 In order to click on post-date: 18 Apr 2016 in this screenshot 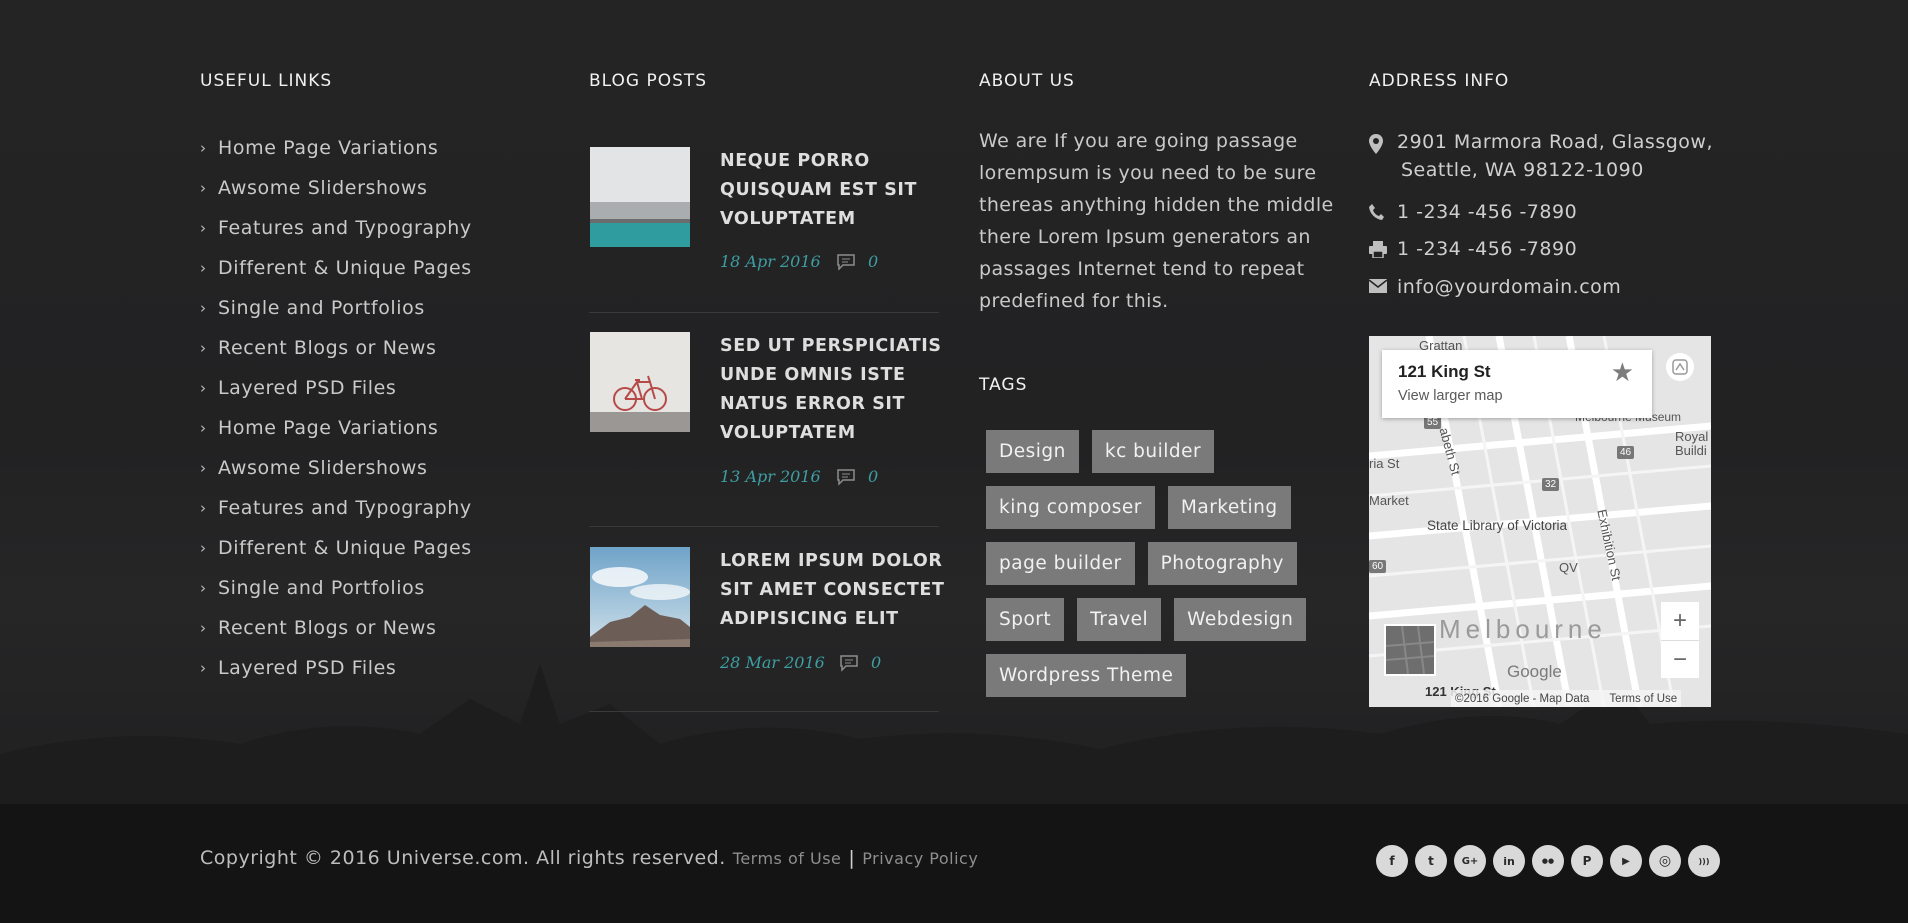, I will do `click(770, 261)`.